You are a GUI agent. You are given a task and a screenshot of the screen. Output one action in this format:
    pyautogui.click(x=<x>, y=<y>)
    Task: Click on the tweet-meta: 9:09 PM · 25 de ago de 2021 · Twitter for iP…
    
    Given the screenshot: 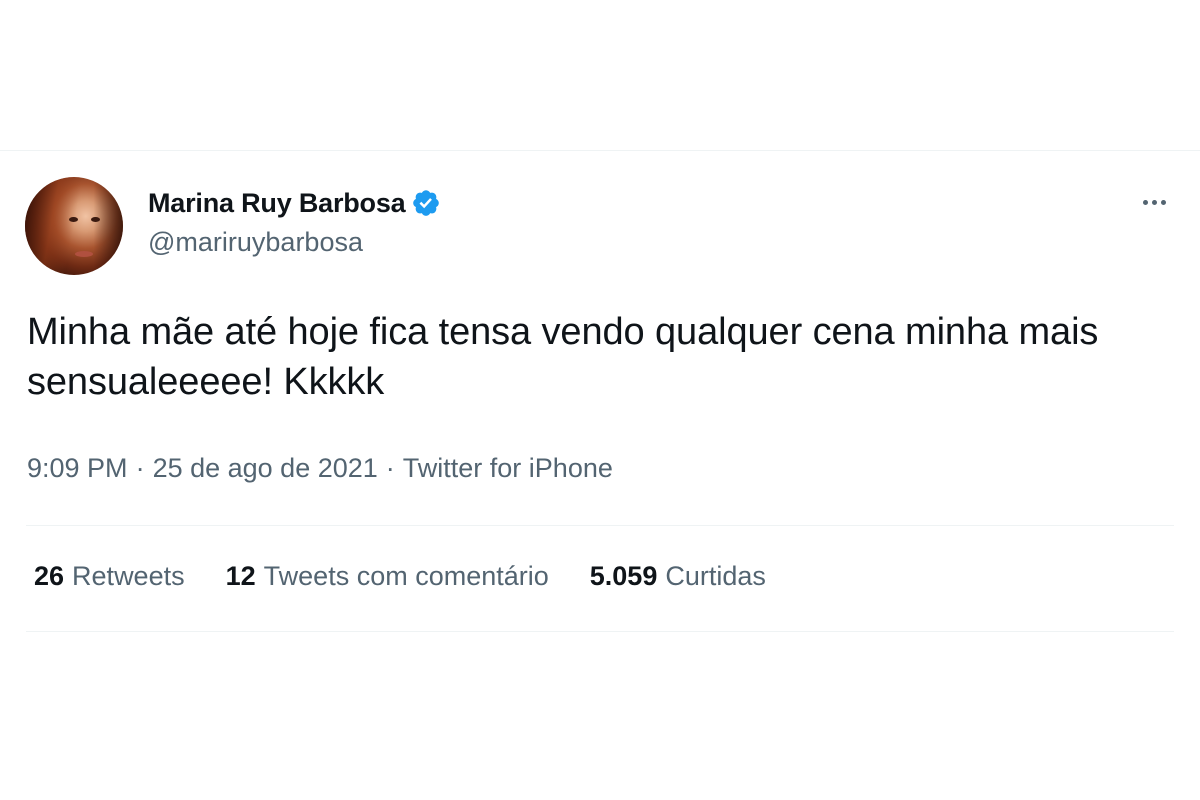 What is the action you would take?
    pyautogui.click(x=320, y=468)
    